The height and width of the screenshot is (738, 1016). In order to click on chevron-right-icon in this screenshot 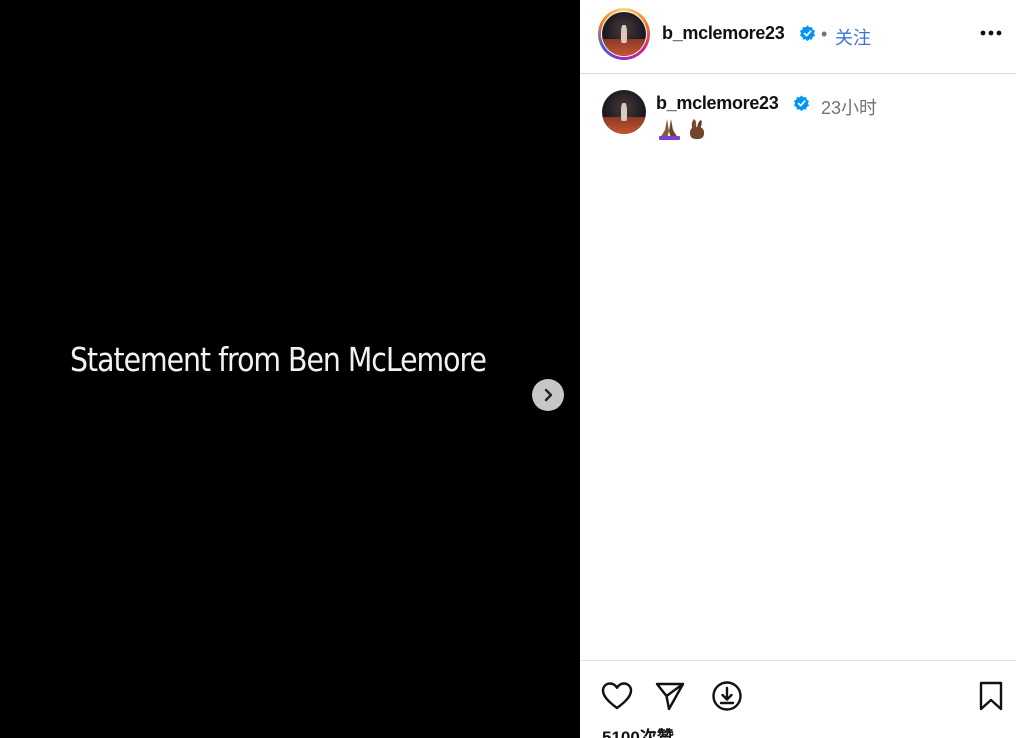, I will do `click(548, 395)`.